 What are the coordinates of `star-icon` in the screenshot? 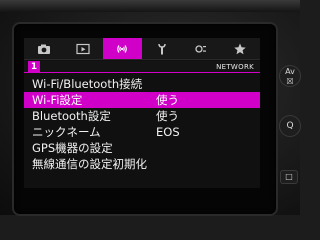 It's located at (240, 48).